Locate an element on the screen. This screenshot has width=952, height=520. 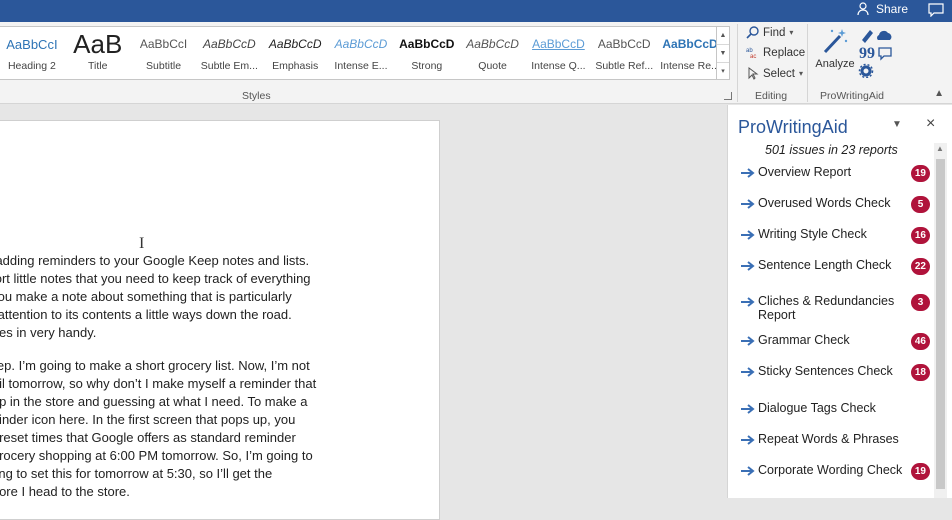
report-item: Sentence Length Check 22 is located at coordinates (835, 266).